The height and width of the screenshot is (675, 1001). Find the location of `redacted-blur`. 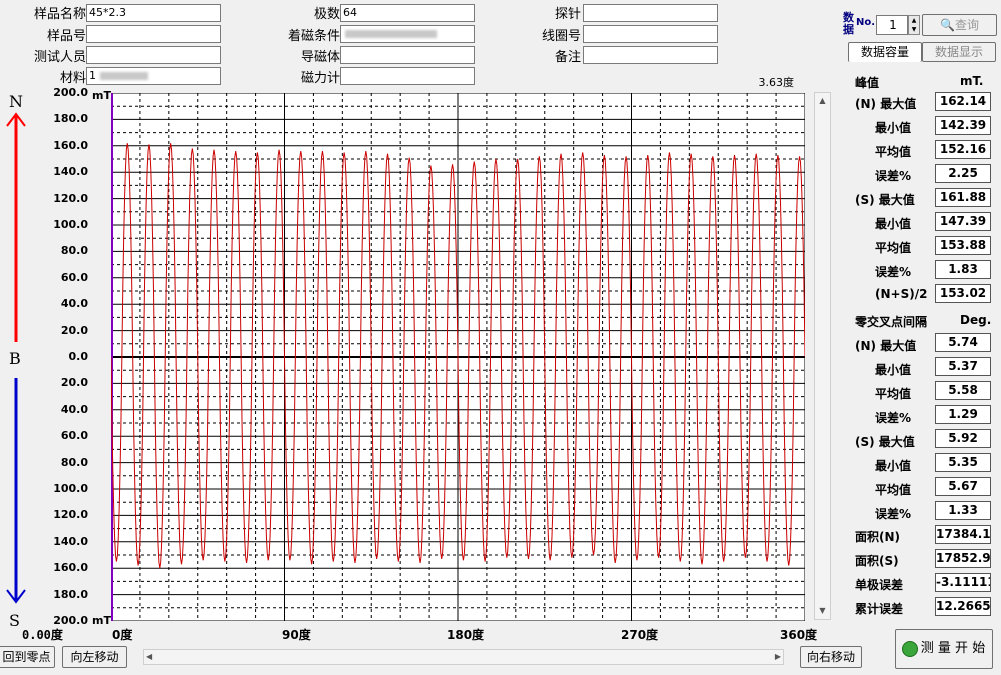

redacted-blur is located at coordinates (391, 34).